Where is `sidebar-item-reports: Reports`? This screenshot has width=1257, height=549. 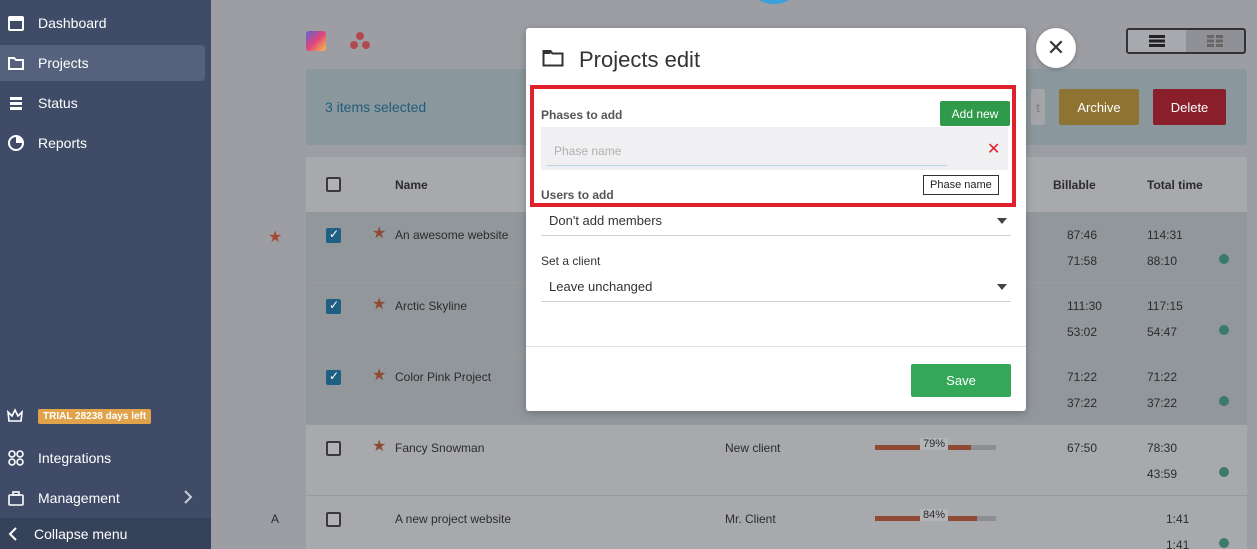
sidebar-item-reports: Reports is located at coordinates (102, 143).